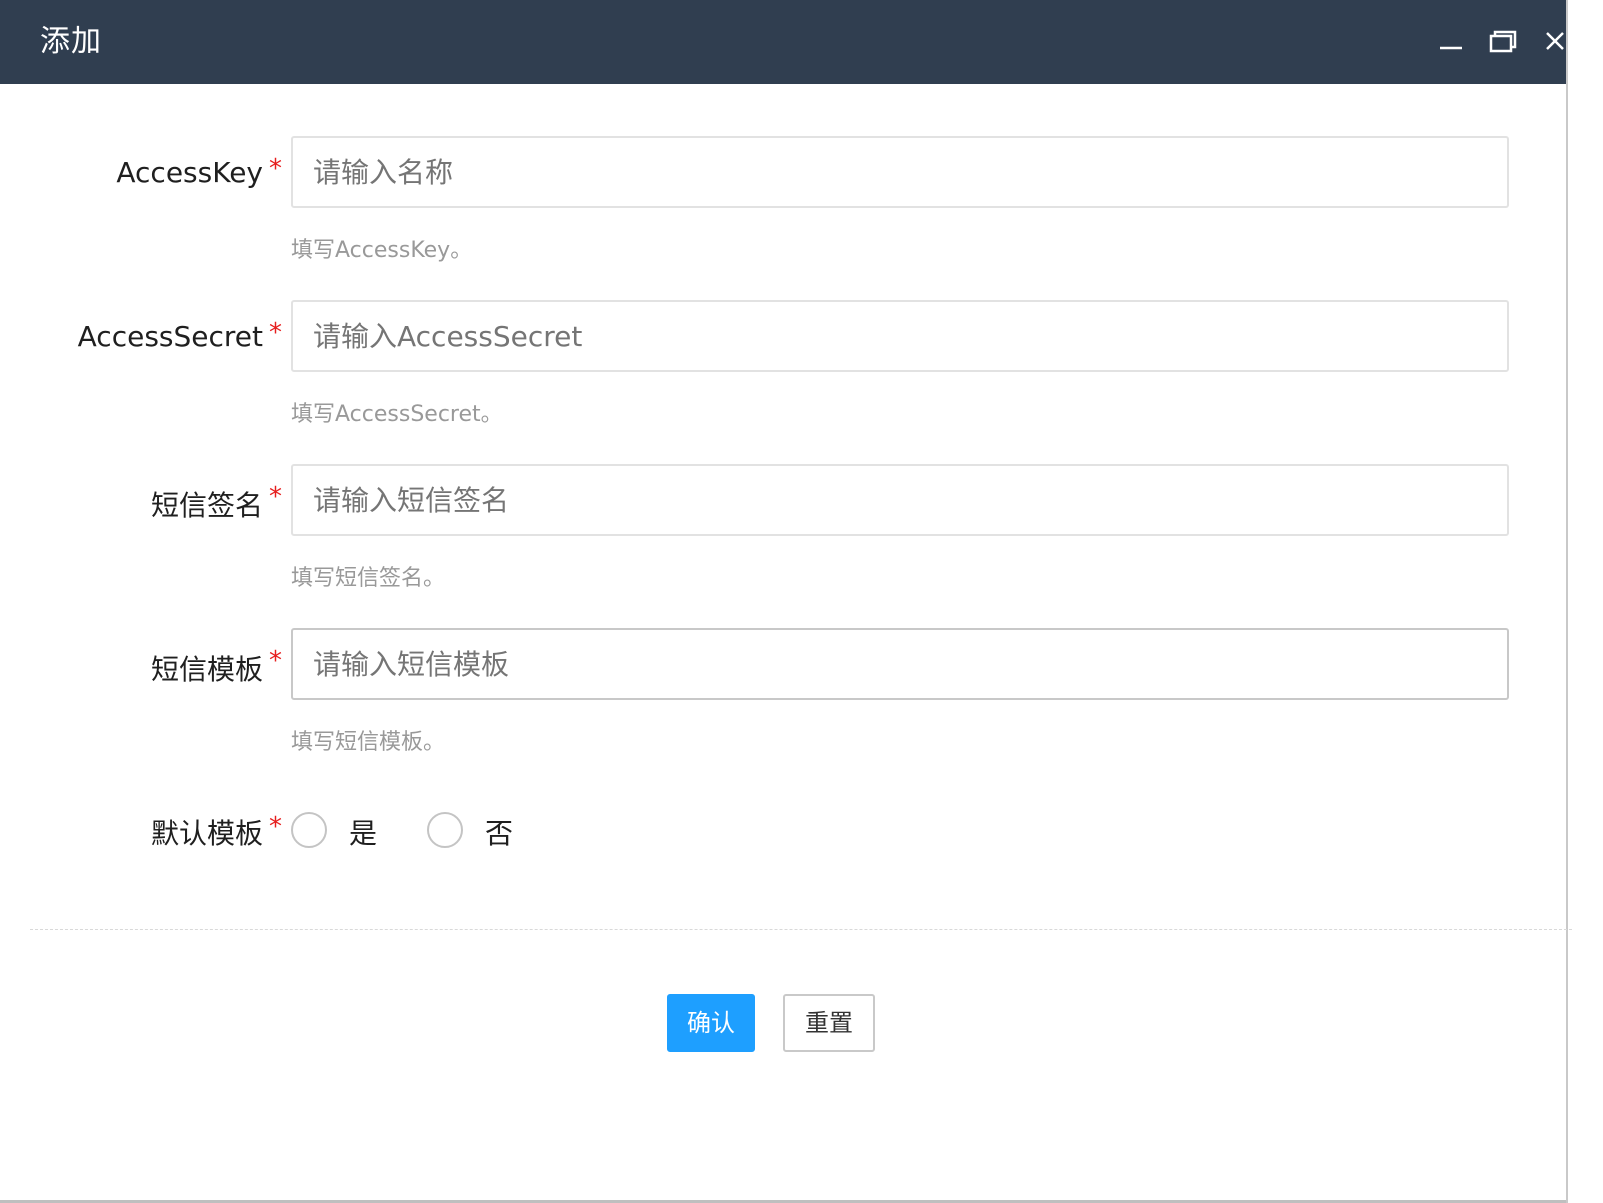 This screenshot has width=1603, height=1203. What do you see at coordinates (900, 172) in the screenshot?
I see `accesskey-input` at bounding box center [900, 172].